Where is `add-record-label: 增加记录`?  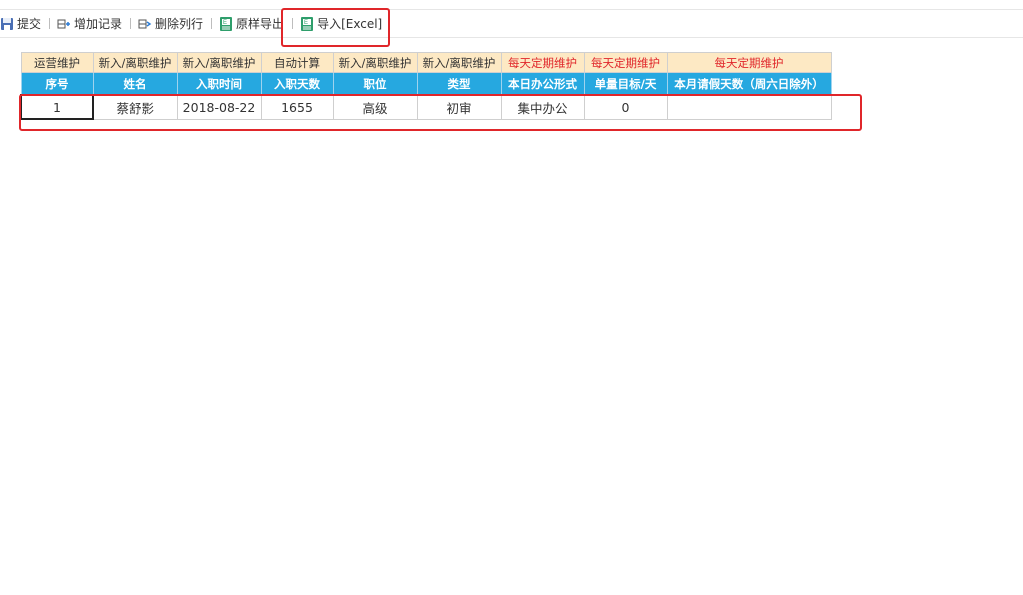 add-record-label: 增加记录 is located at coordinates (98, 24).